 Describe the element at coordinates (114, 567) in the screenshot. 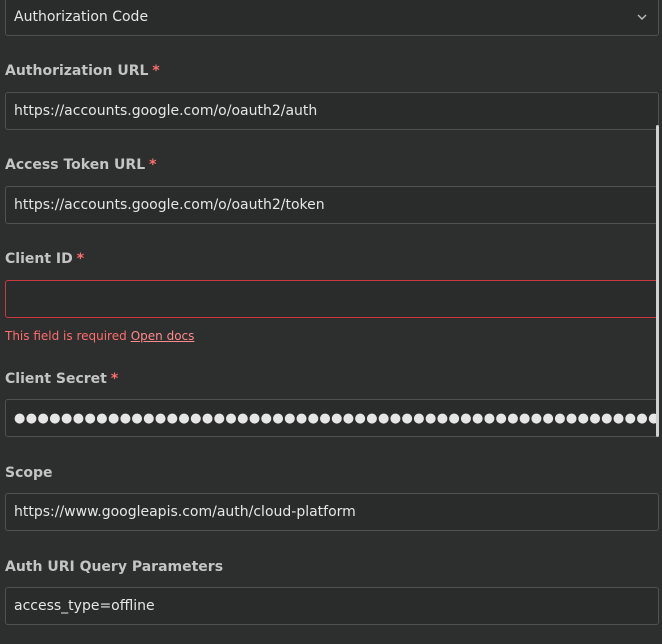

I see `auth-uri-query-parameters-label: Auth URI Query Parameters` at that location.